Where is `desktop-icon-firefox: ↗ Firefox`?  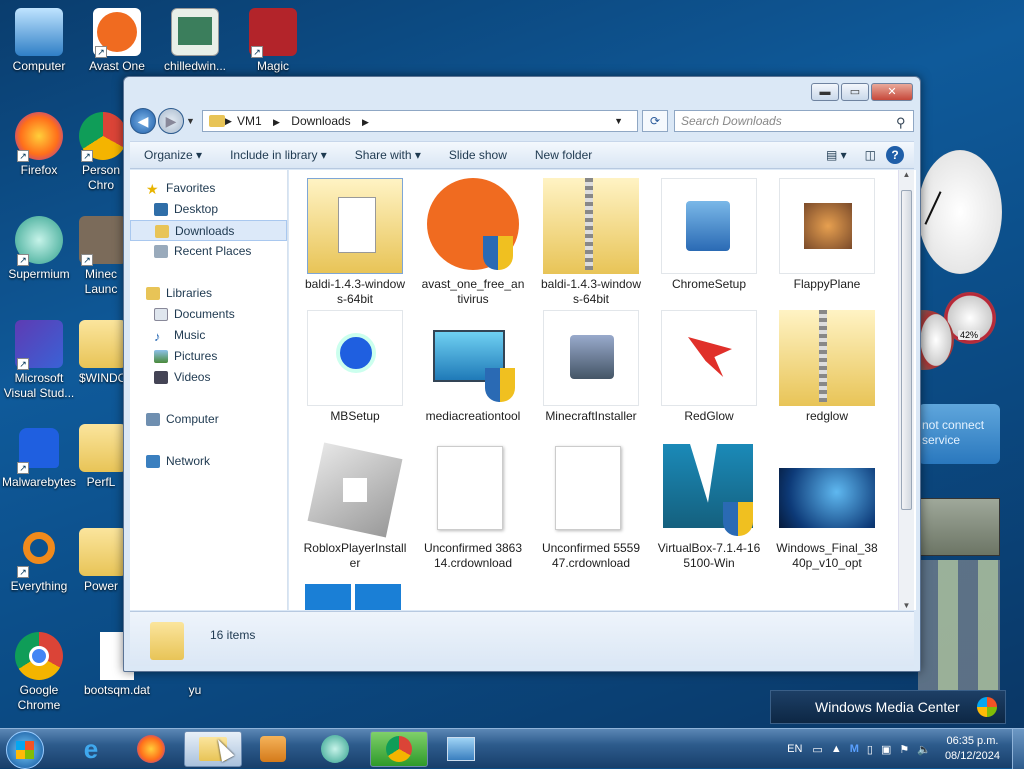
desktop-icon-firefox: ↗ Firefox is located at coordinates (39, 145).